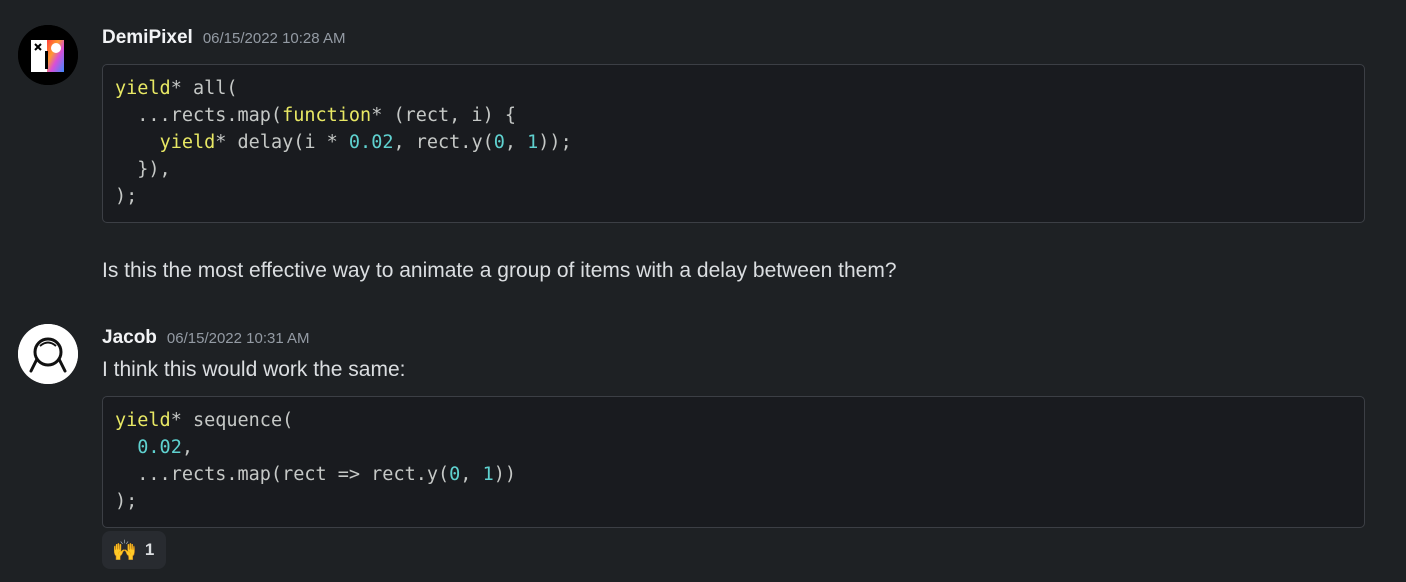 This screenshot has width=1406, height=582. What do you see at coordinates (149, 549) in the screenshot?
I see `reaction-count: 1` at bounding box center [149, 549].